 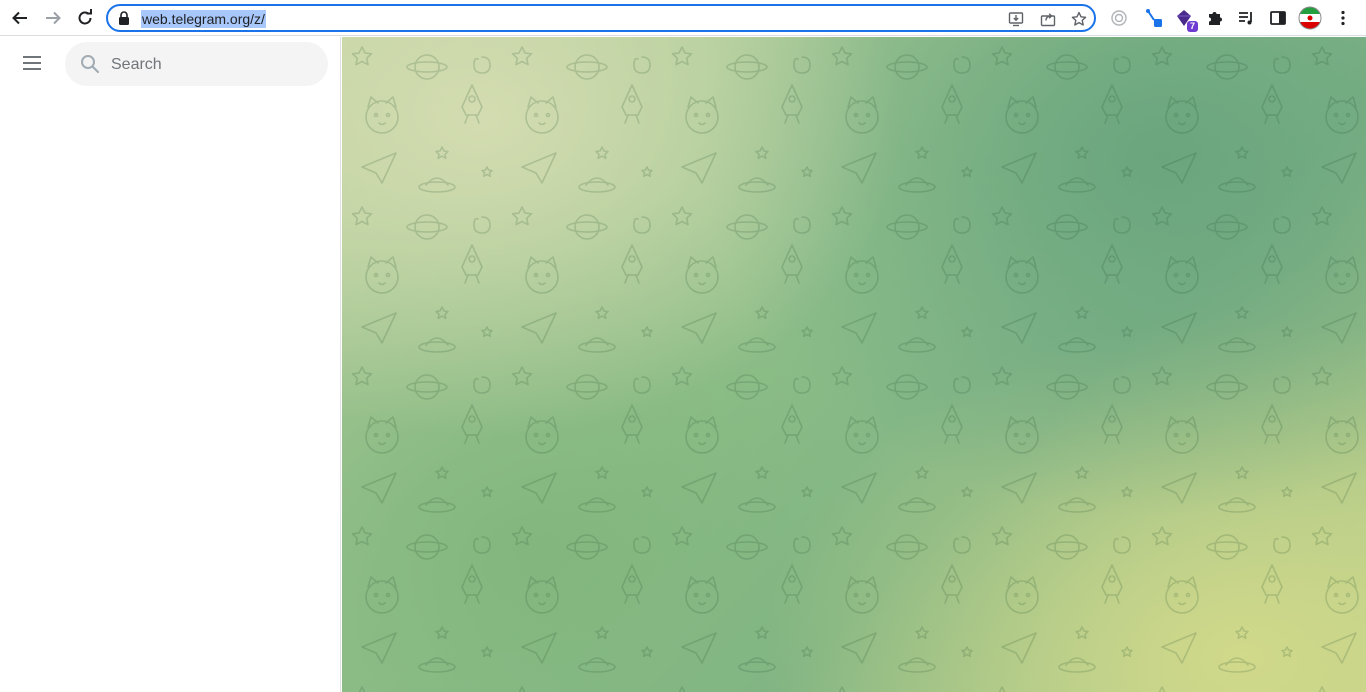 I want to click on extension-gem-button: 7, so click(x=1185, y=19).